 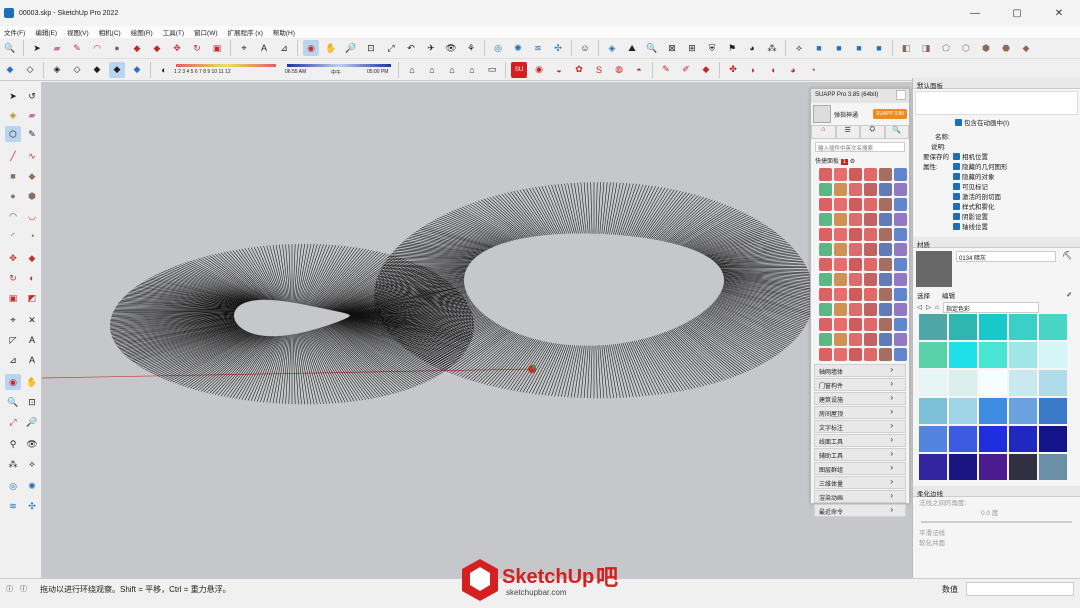 What do you see at coordinates (980, 166) in the screenshot?
I see `scene-property-checkbox: 隐藏的几何图形` at bounding box center [980, 166].